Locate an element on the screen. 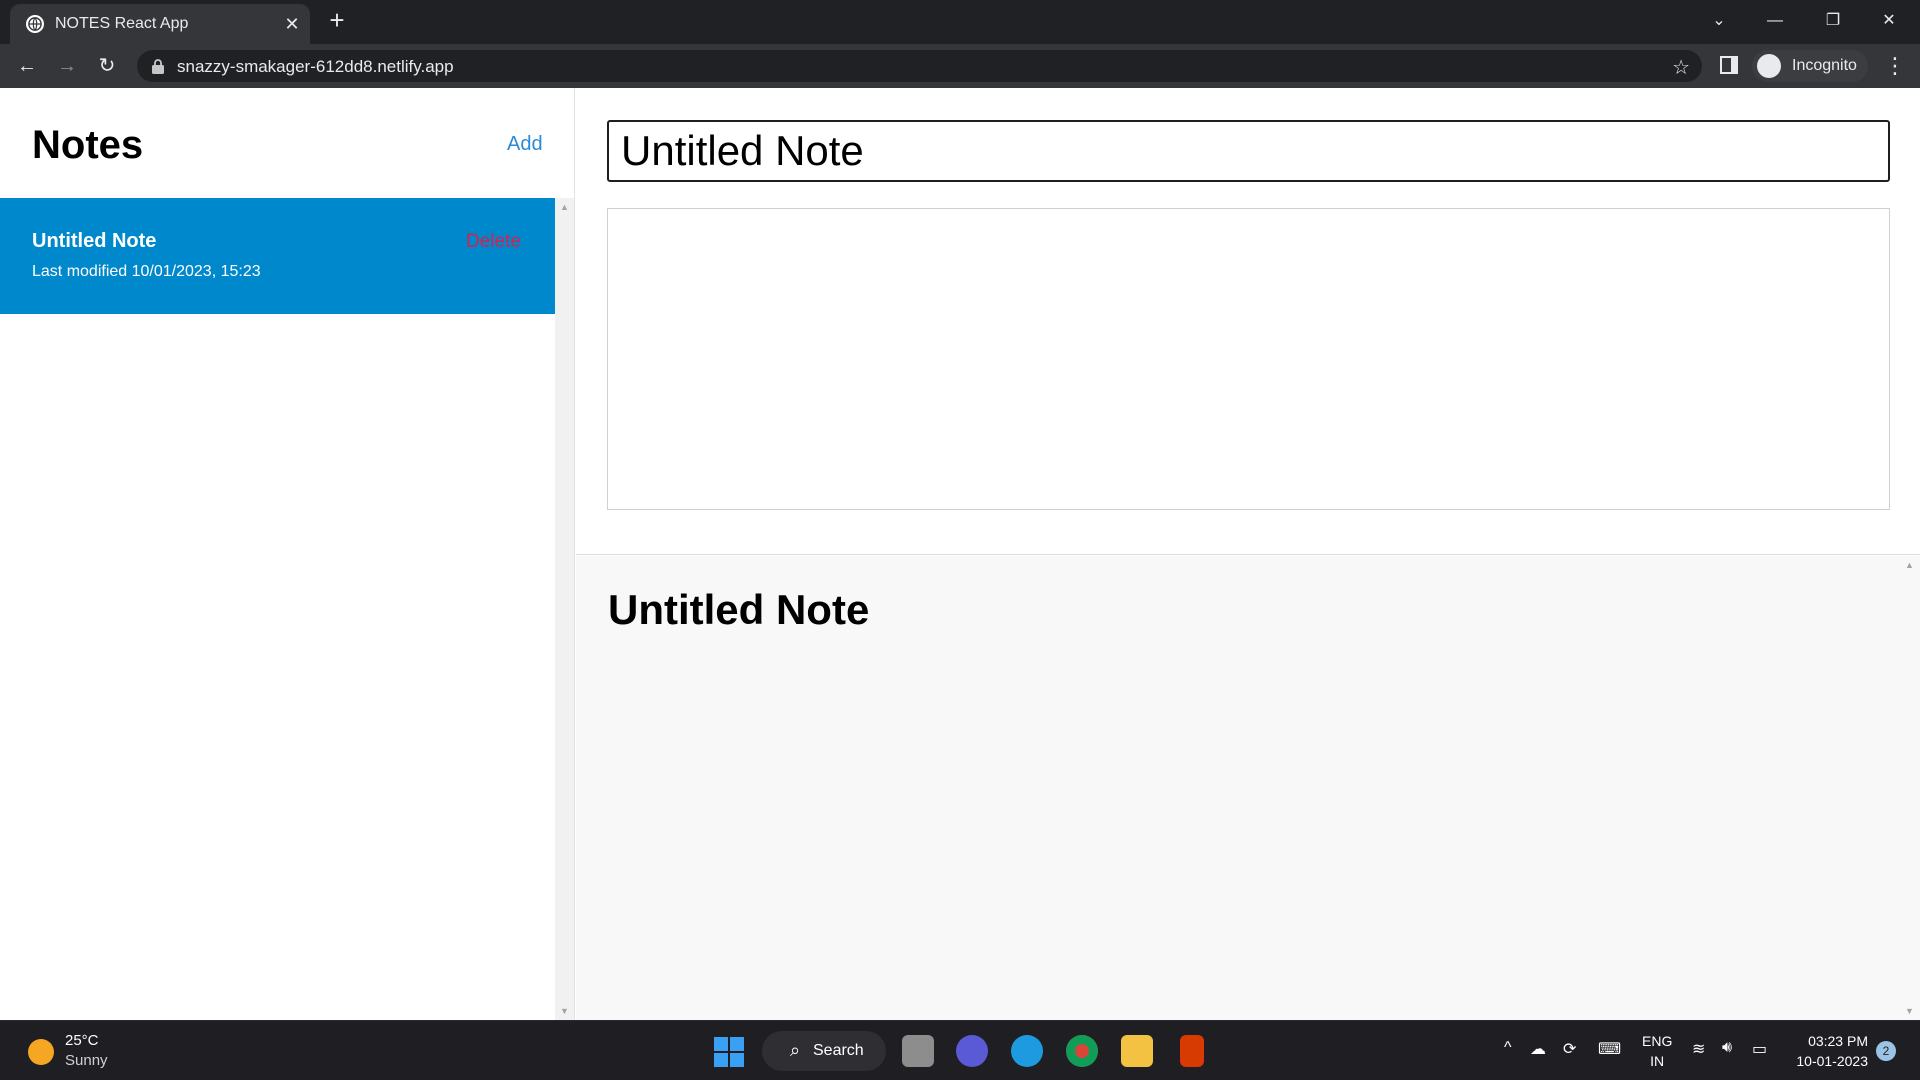  wifi-icon: ≋ is located at coordinates (1698, 1049).